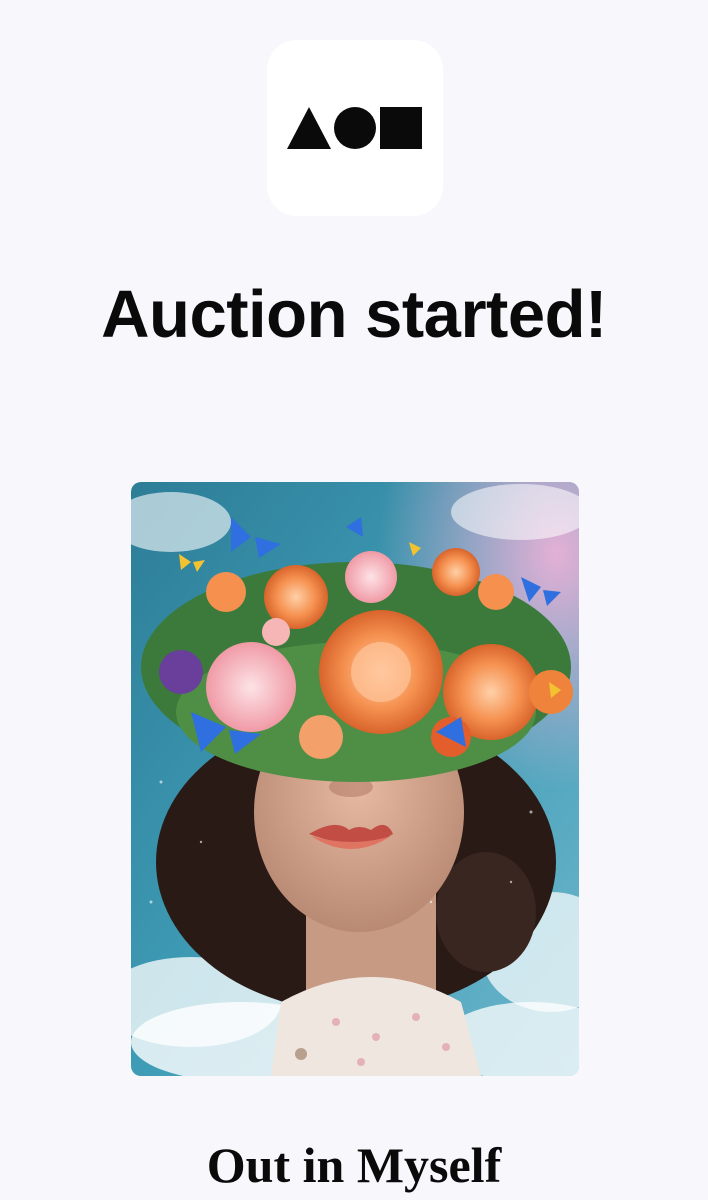 Image resolution: width=708 pixels, height=1200 pixels. Describe the element at coordinates (354, 314) in the screenshot. I see `page-title: Auction started!` at that location.